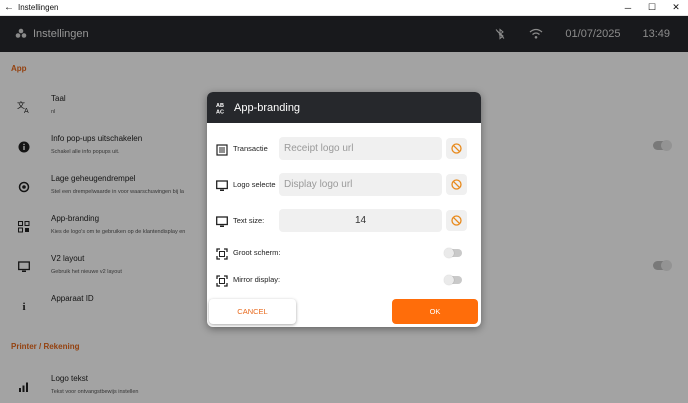 The width and height of the screenshot is (688, 403). What do you see at coordinates (220, 111) in the screenshot?
I see `svg-text: AC` at bounding box center [220, 111].